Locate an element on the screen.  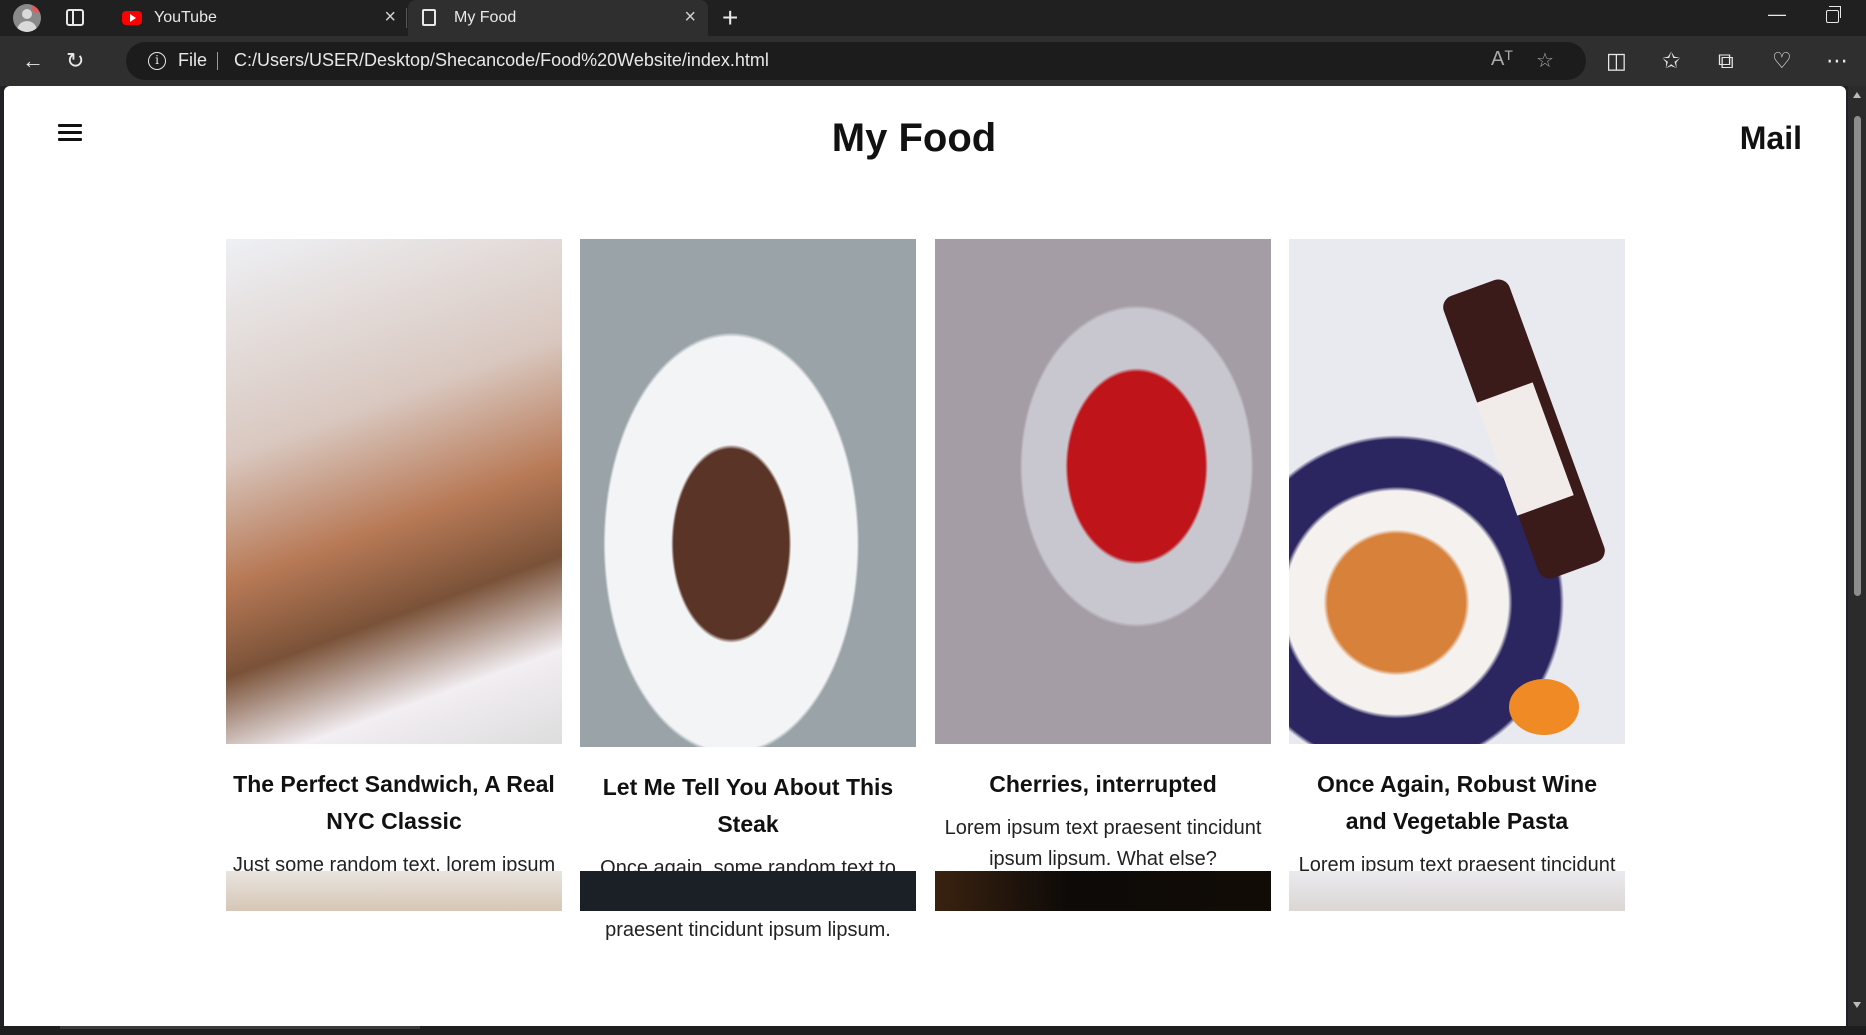
browser-titlebar: YouTube × My Food × + — is located at coordinates (933, 18).